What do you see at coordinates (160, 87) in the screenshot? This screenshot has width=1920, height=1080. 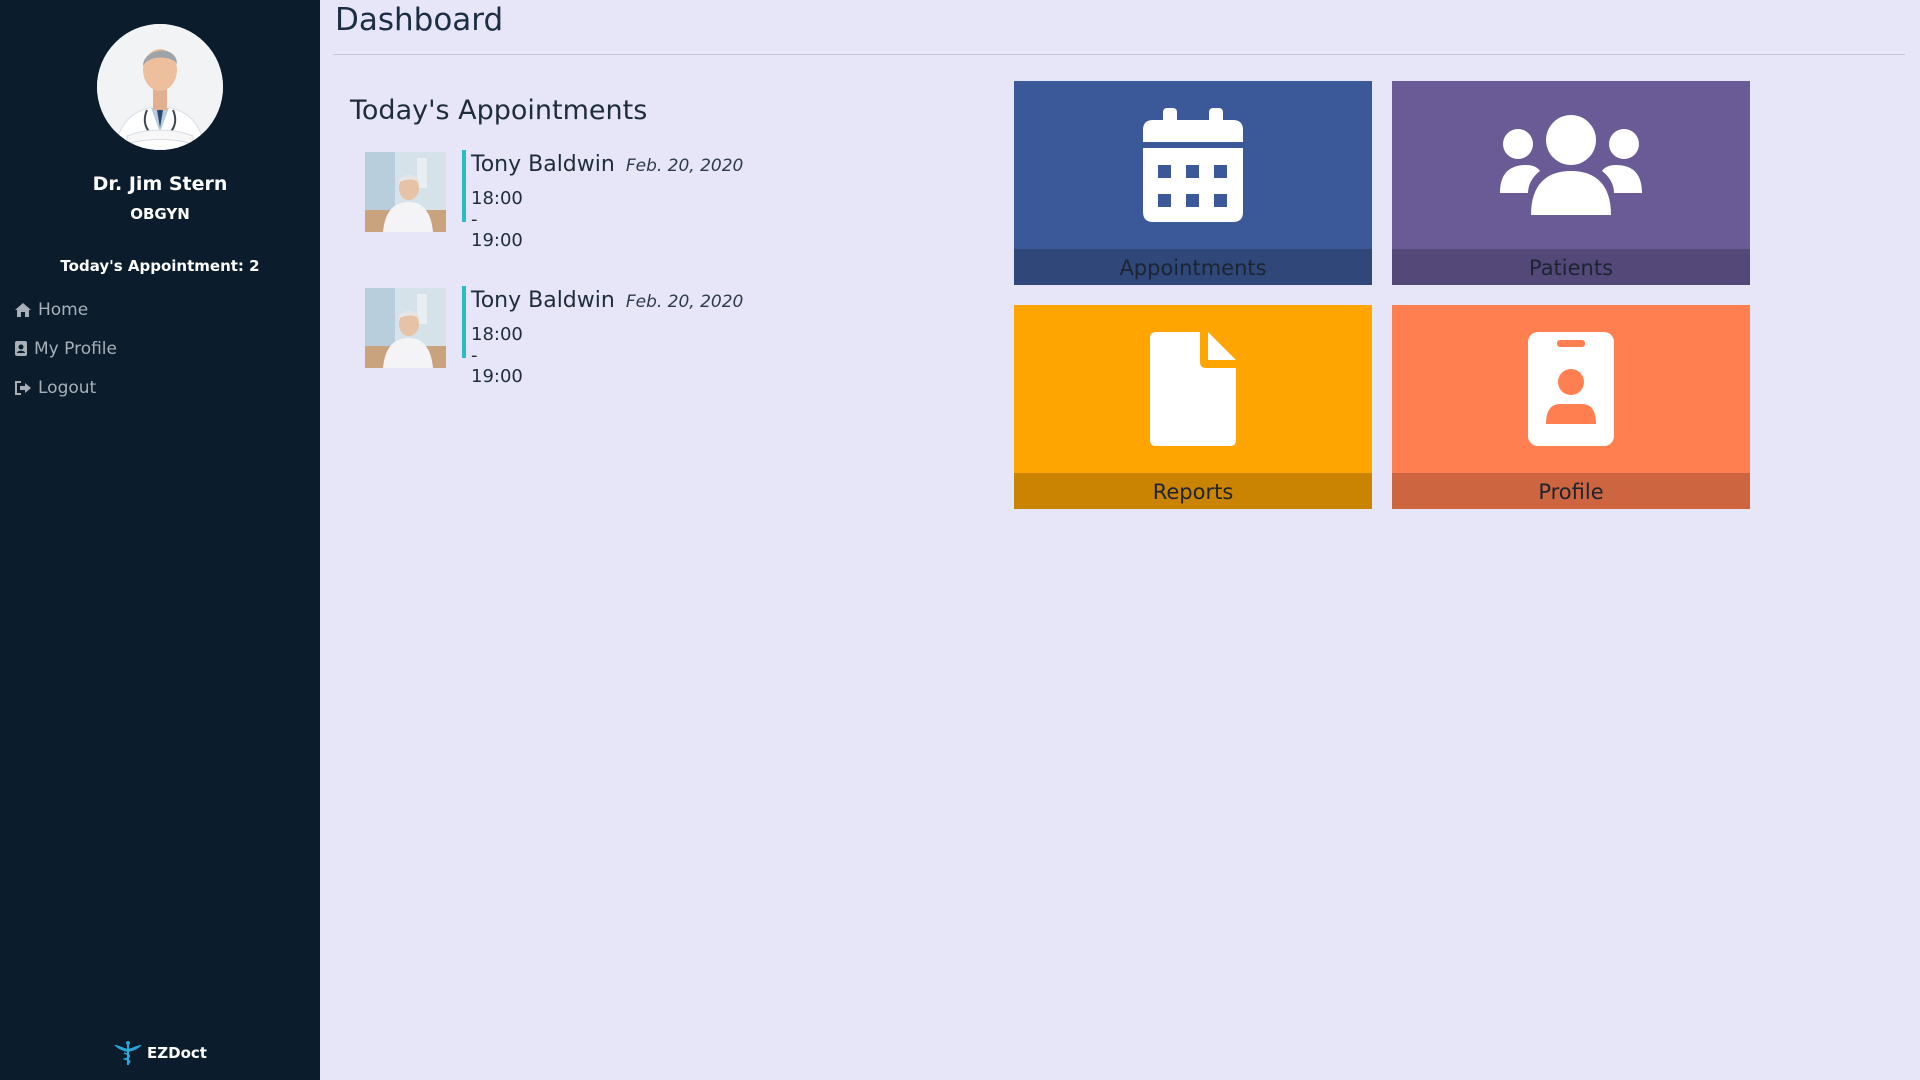 I see `doctor-avatar` at bounding box center [160, 87].